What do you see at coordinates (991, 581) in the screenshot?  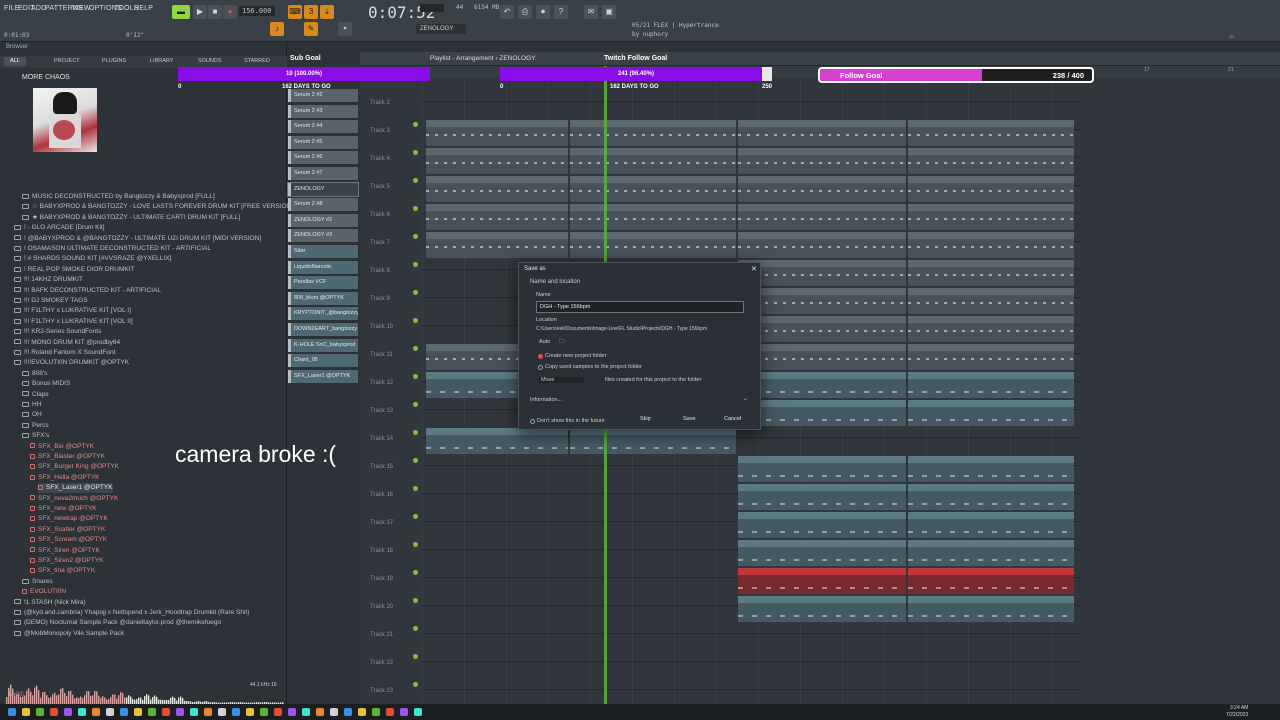 I see `playlist-clip: Chant_05` at bounding box center [991, 581].